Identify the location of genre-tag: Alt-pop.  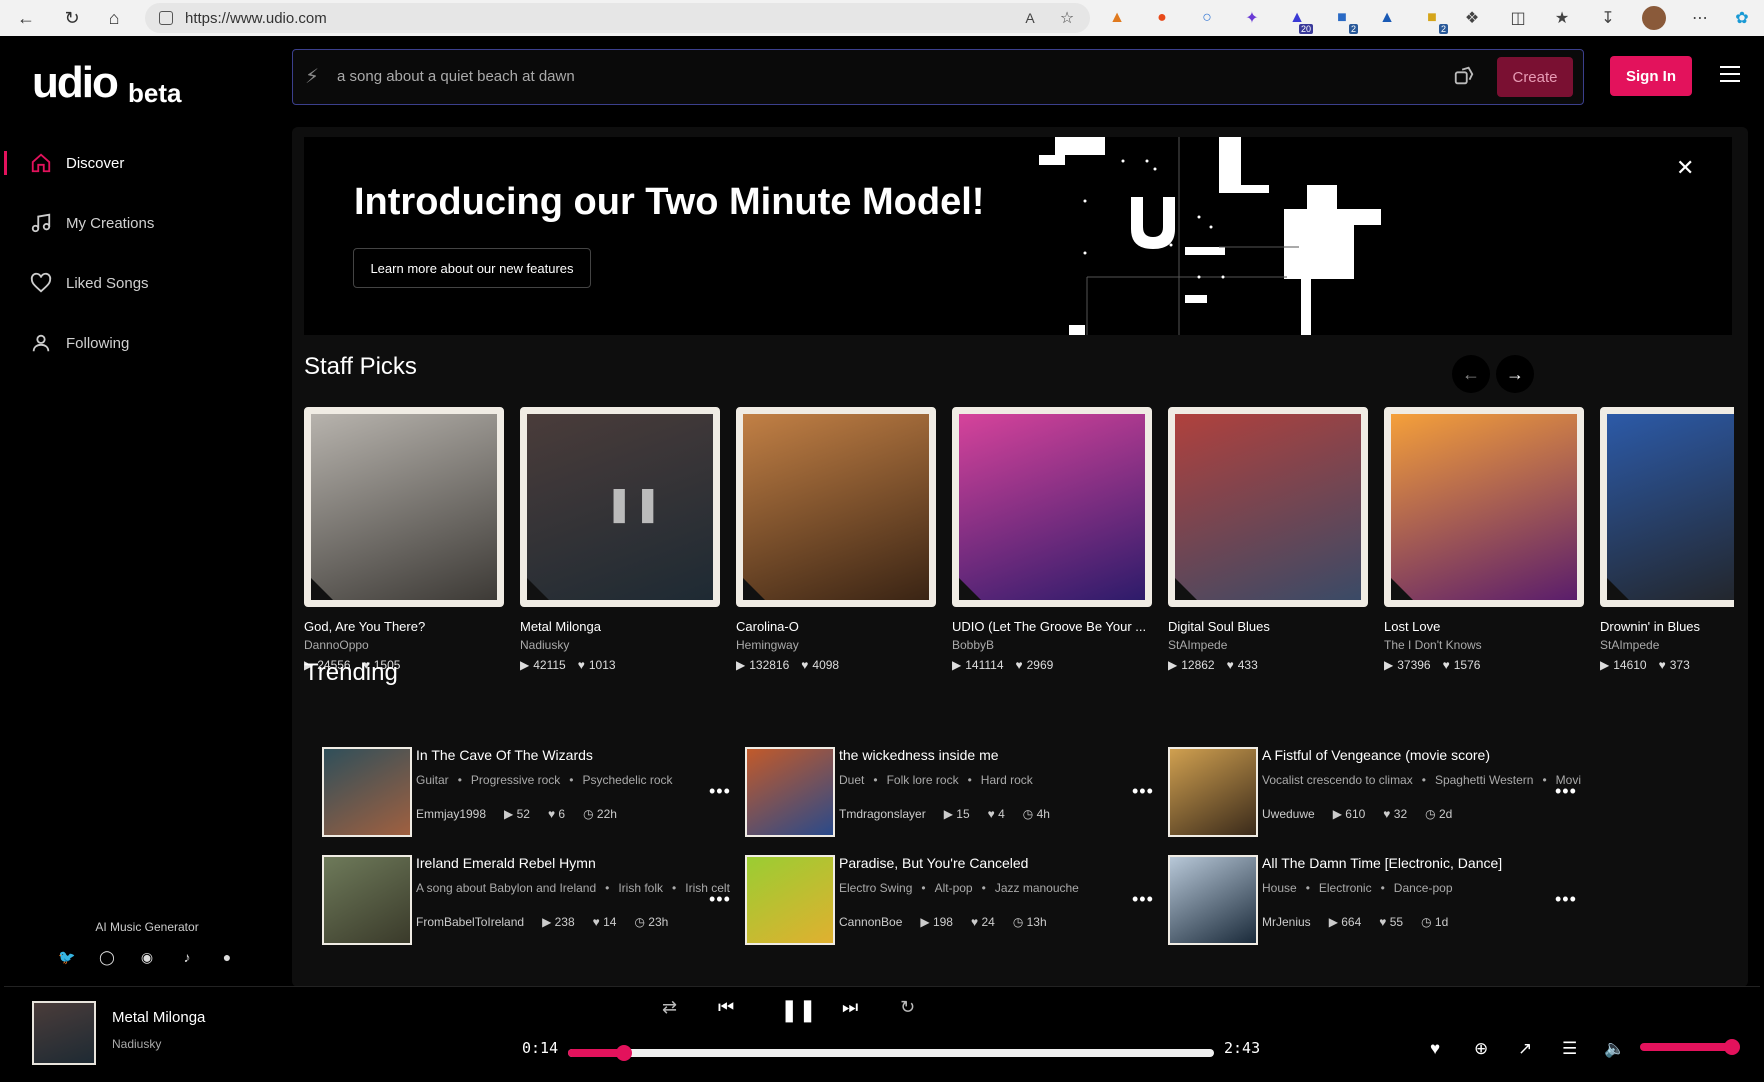
(954, 888).